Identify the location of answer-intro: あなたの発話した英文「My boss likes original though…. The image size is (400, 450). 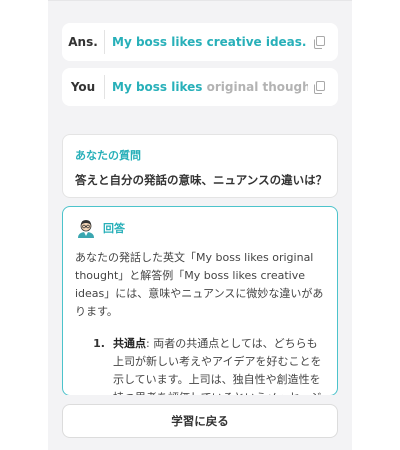
(199, 284).